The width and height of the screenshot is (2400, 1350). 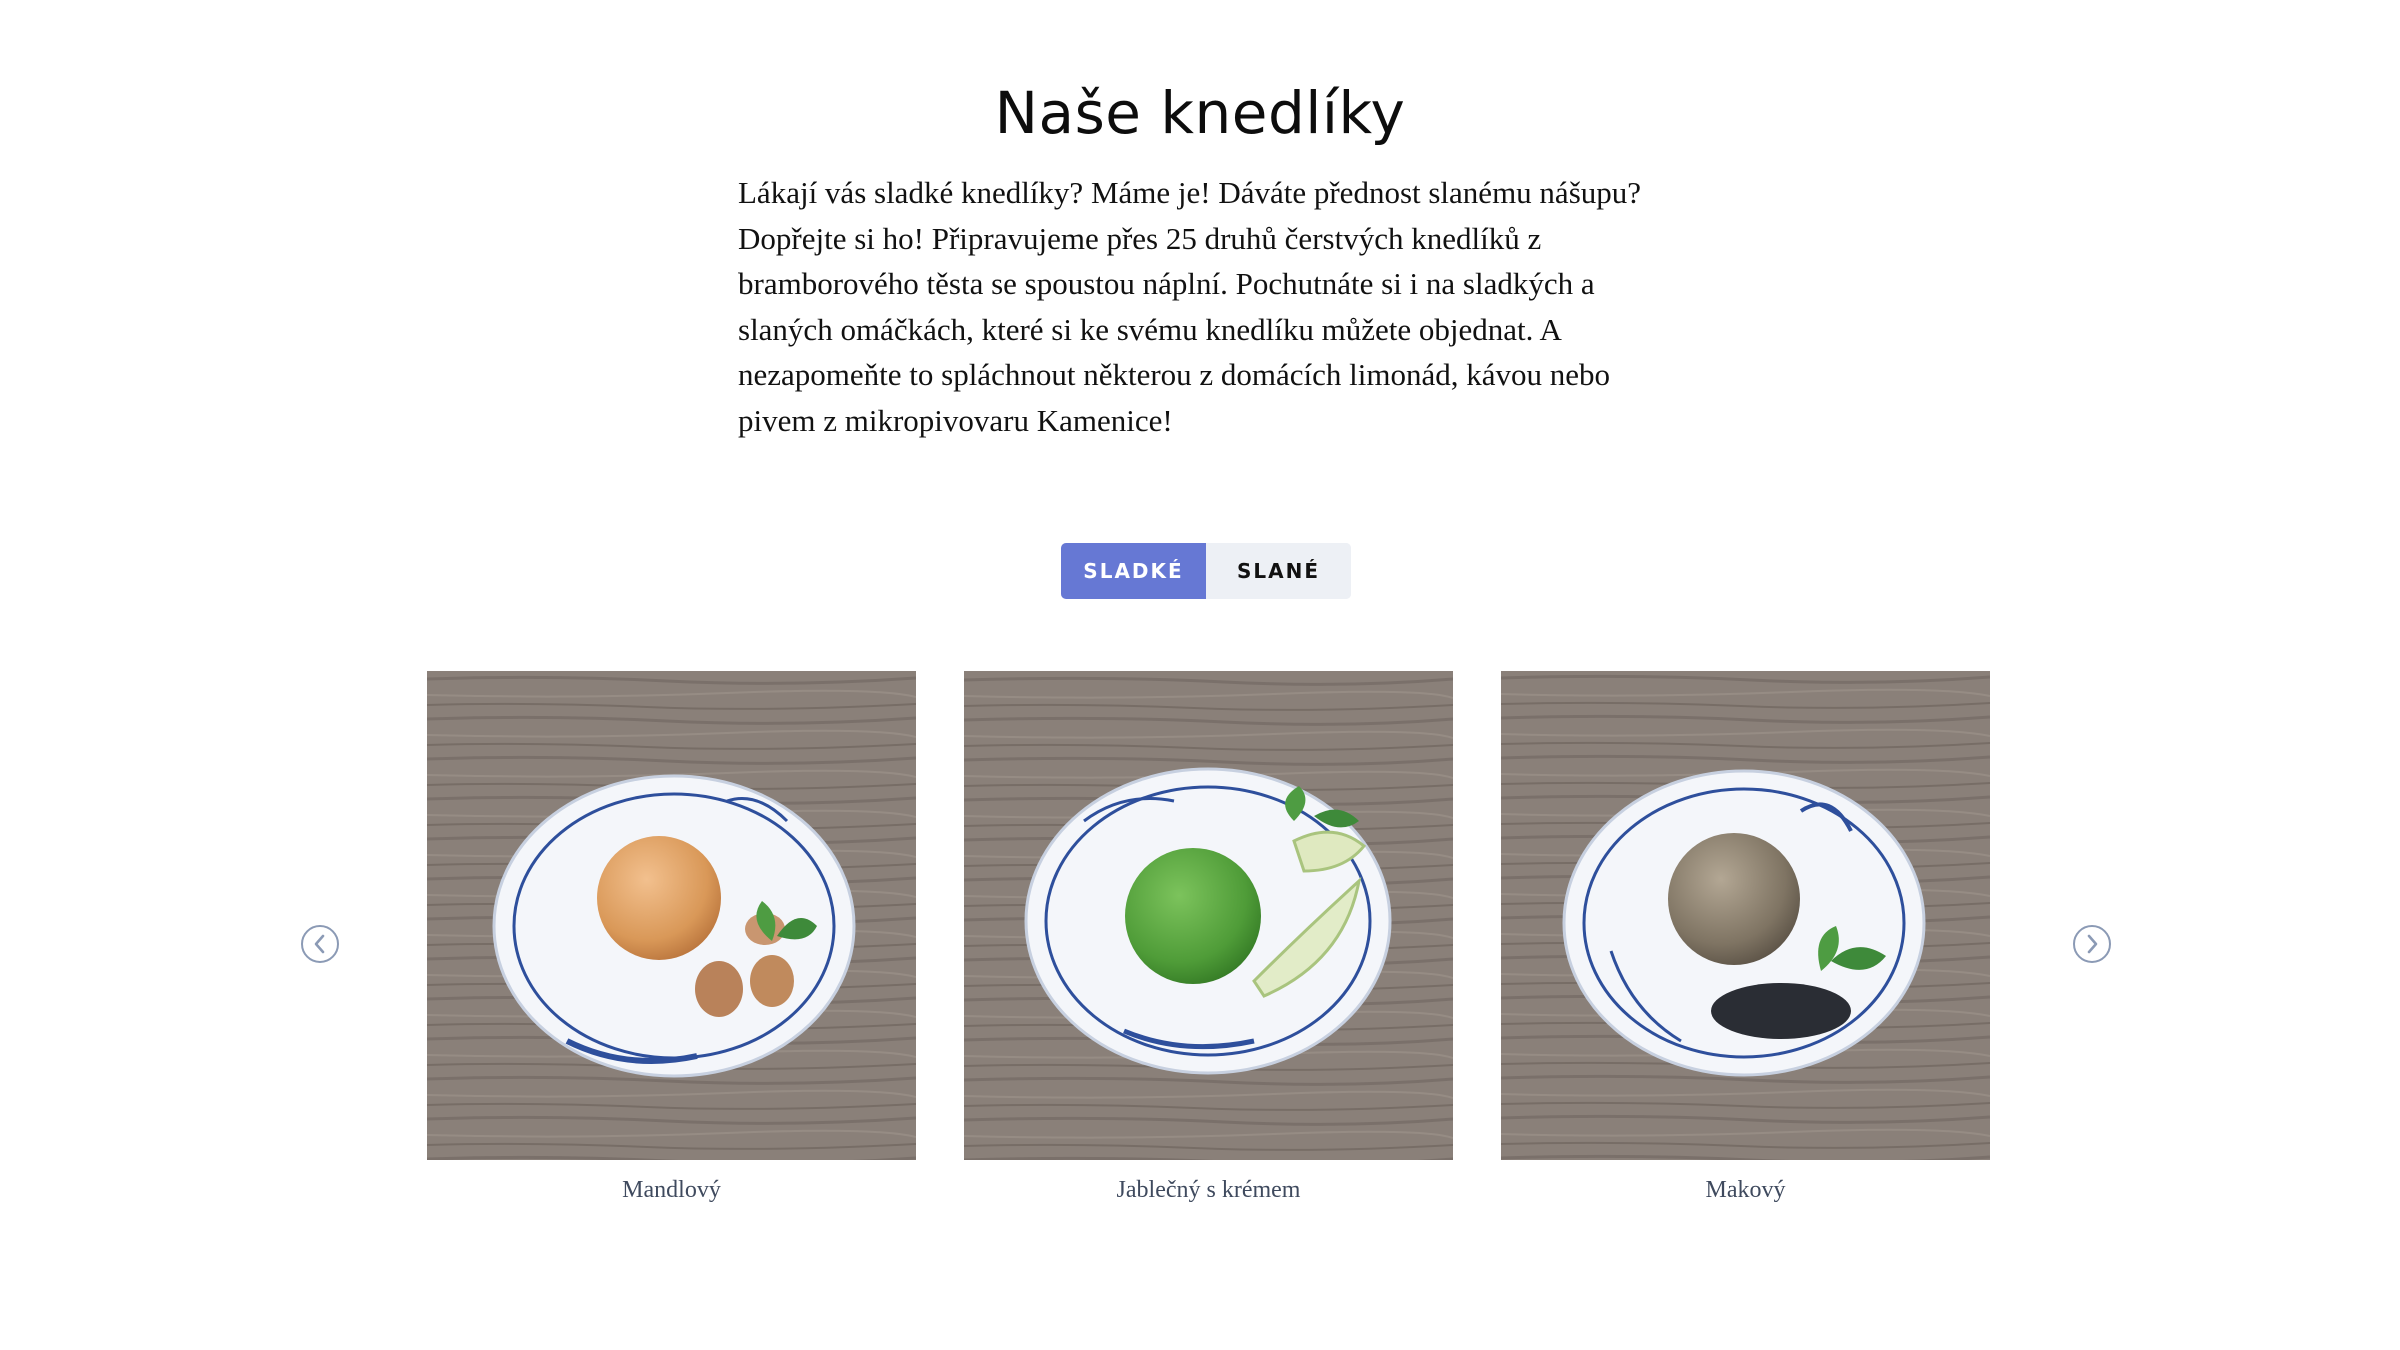 What do you see at coordinates (1208, 1190) in the screenshot?
I see `product-label: Jablečný s krémem` at bounding box center [1208, 1190].